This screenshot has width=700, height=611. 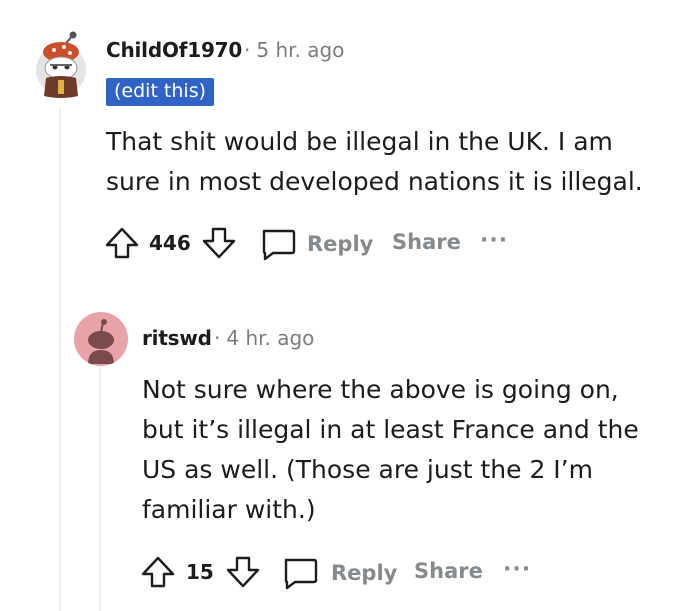 I want to click on comment-line: familiar with.), so click(x=229, y=509).